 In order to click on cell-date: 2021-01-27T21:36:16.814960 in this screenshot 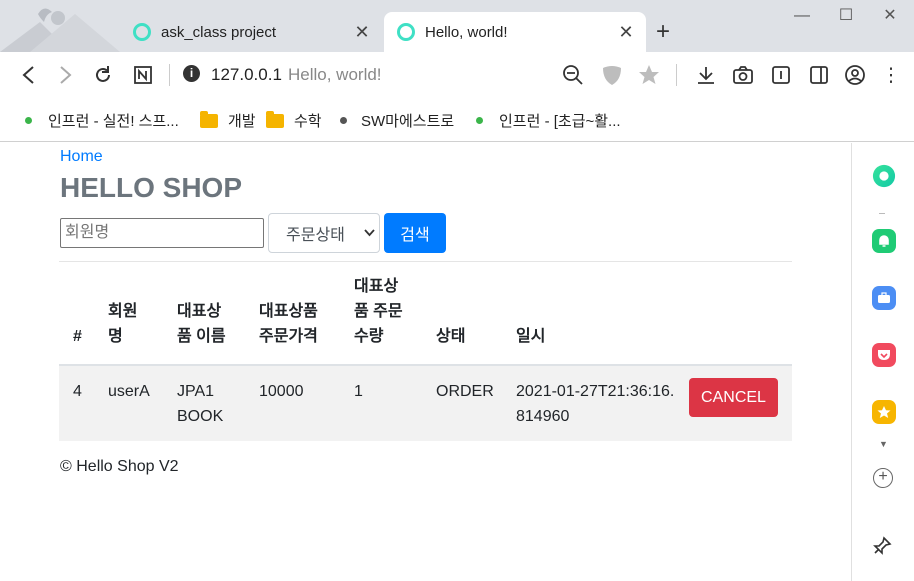, I will do `click(602, 403)`.